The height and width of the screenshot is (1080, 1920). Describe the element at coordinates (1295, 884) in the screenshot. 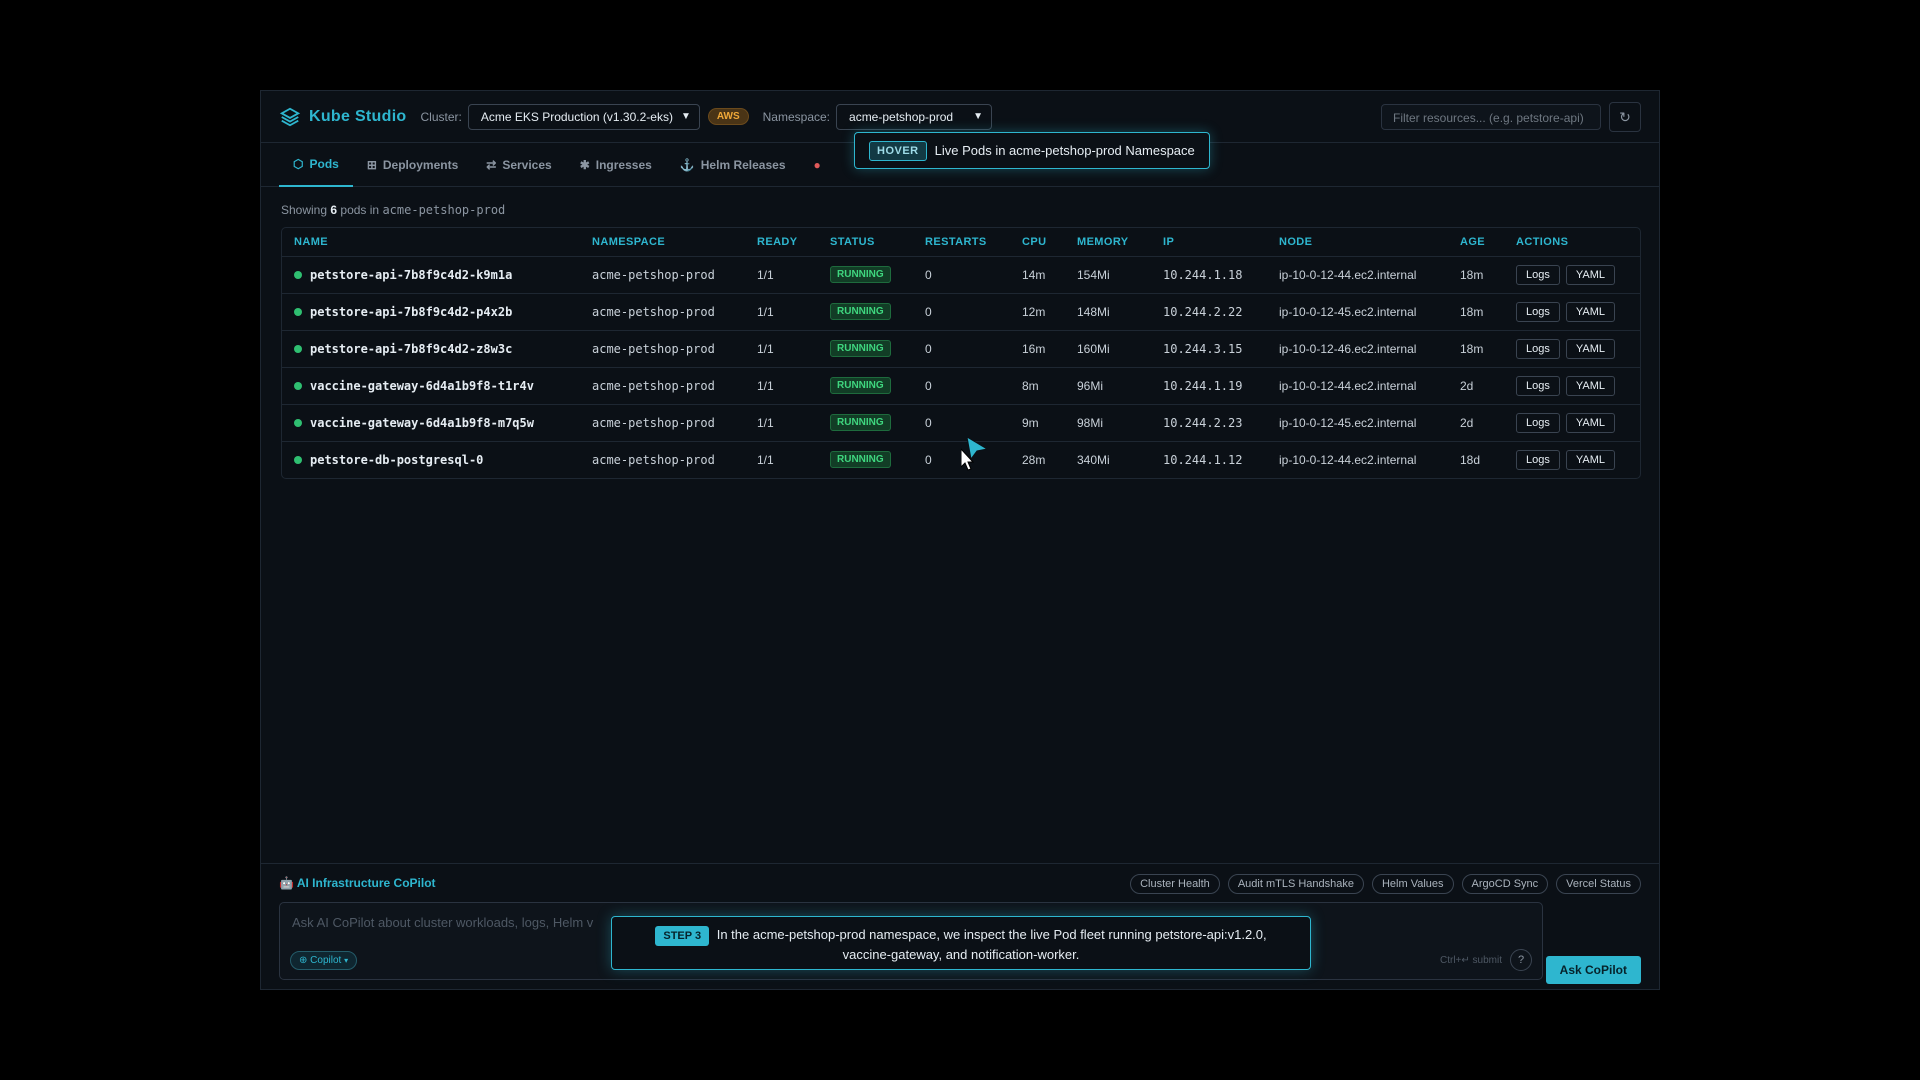

I see `chip-audit-mtls: Audit mTLS Handshake` at that location.